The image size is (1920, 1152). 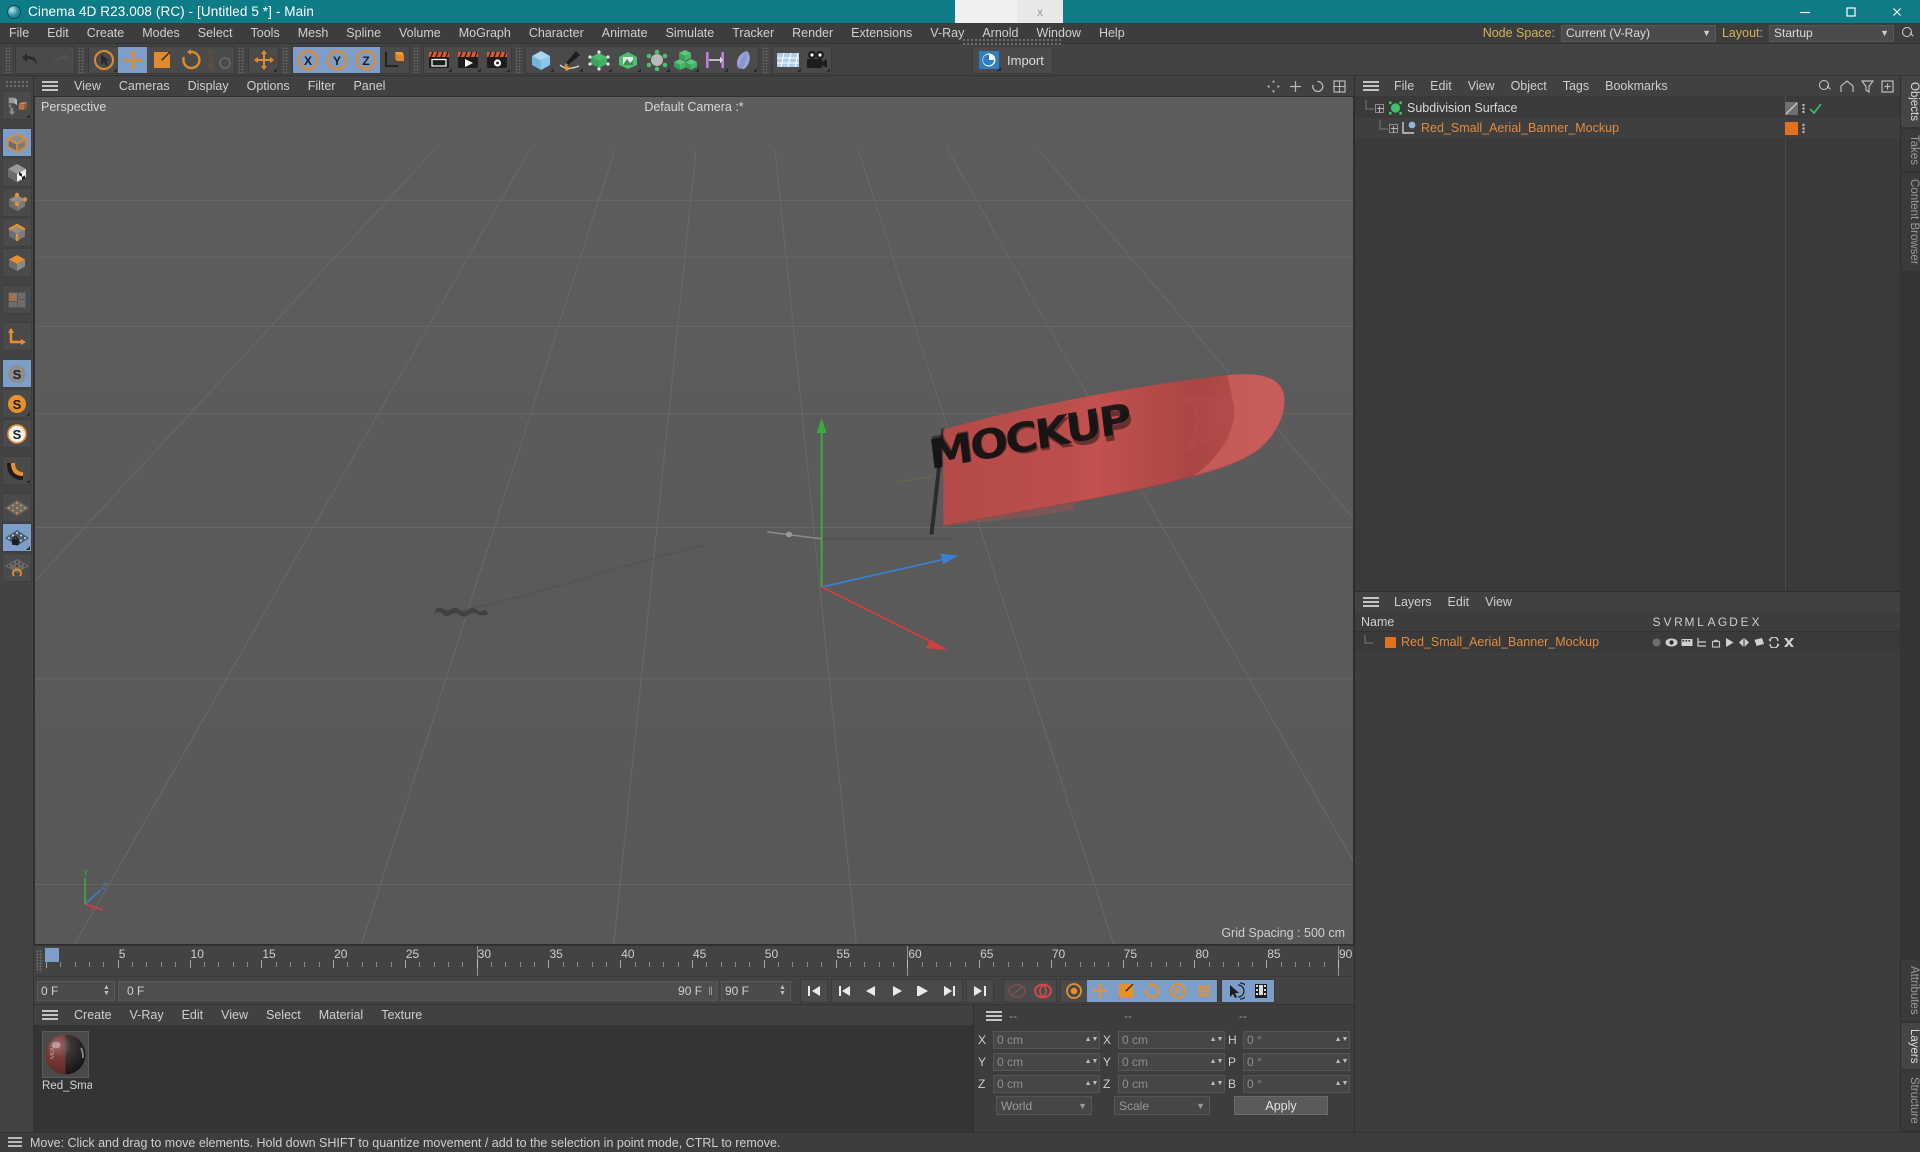 What do you see at coordinates (322, 86) in the screenshot?
I see `viewport-menu-filter: Filter` at bounding box center [322, 86].